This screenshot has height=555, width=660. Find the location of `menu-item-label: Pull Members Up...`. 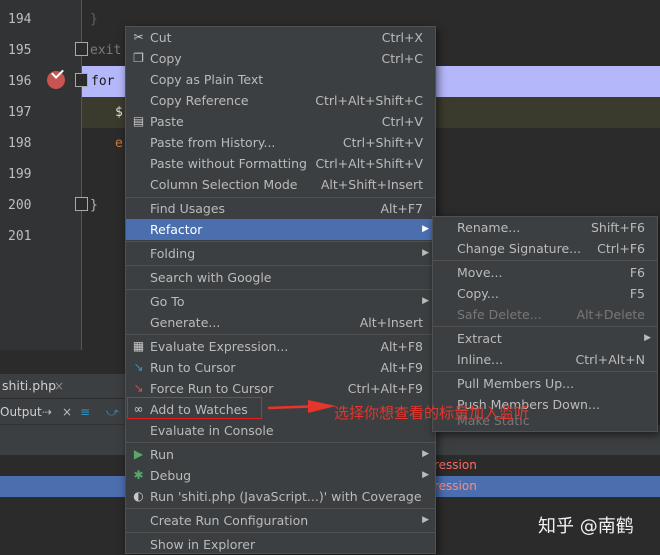

menu-item-label: Pull Members Up... is located at coordinates (516, 383).